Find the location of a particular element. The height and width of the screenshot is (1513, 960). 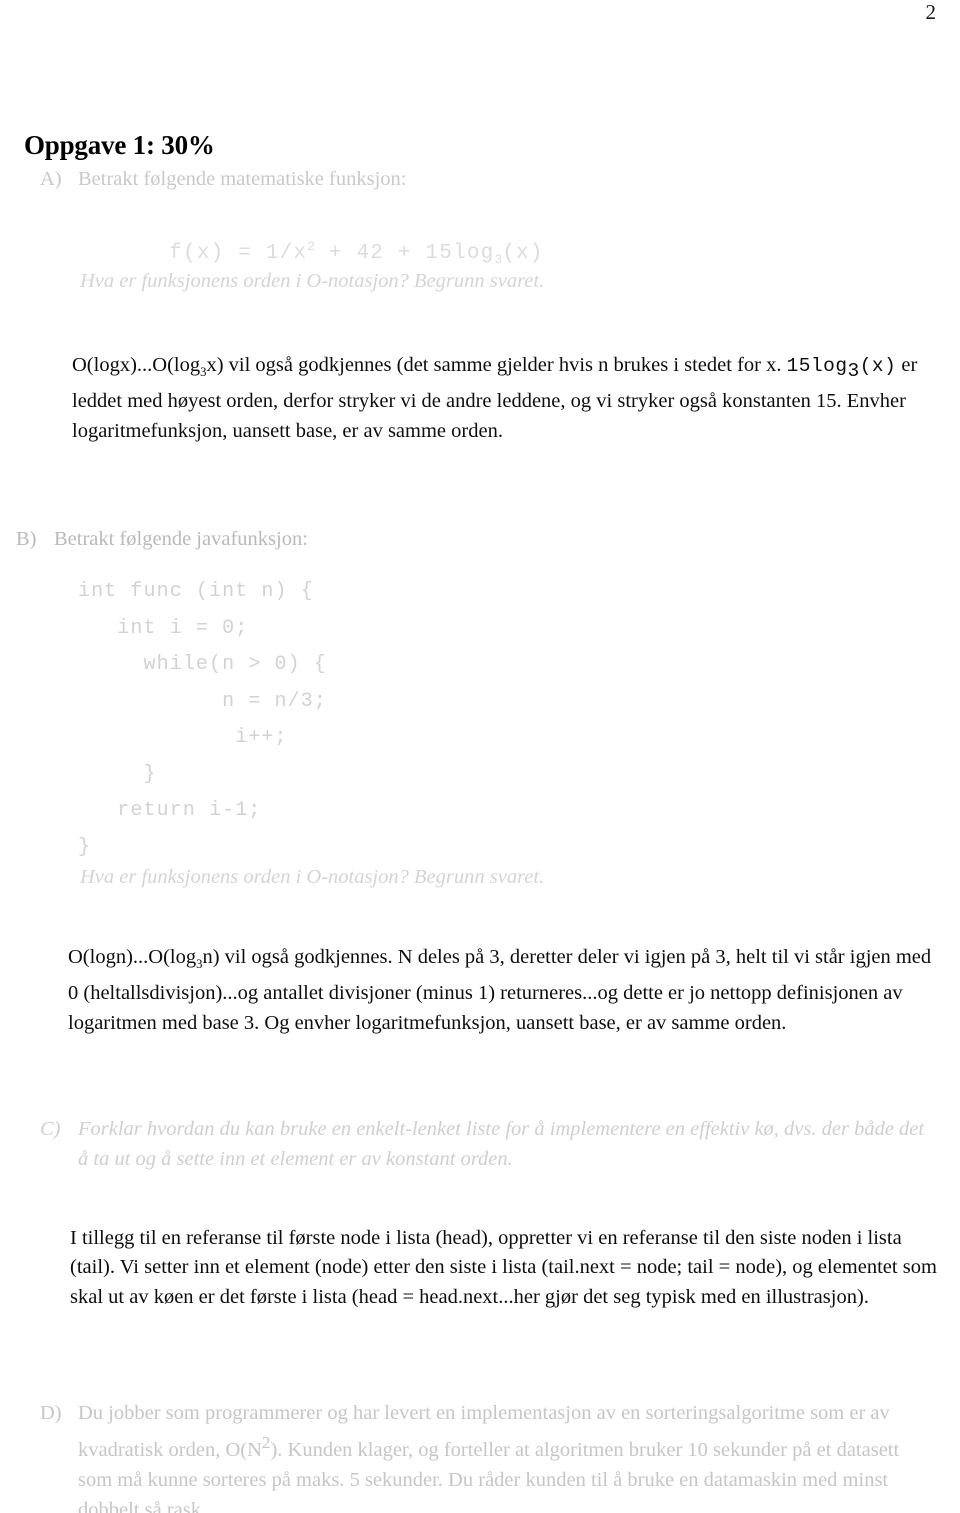

answer-a-code-sub: 3 is located at coordinates (853, 370).